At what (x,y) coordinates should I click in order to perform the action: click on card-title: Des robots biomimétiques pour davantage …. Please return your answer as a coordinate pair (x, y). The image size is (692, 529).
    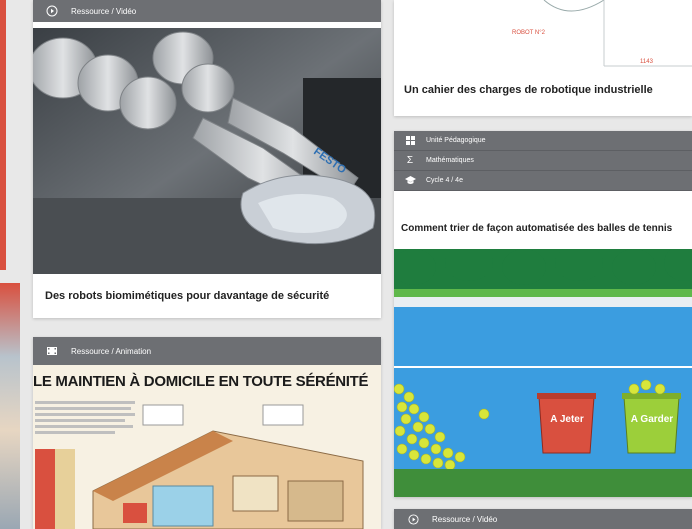
    Looking at the image, I should click on (187, 296).